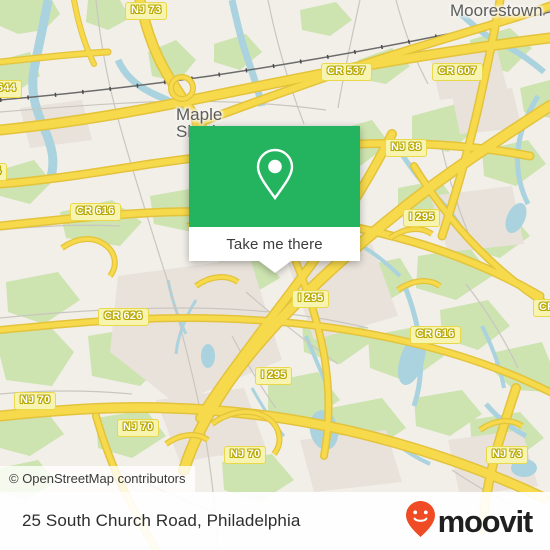 This screenshot has width=550, height=550. I want to click on road-shield-cr-607: CR 607, so click(457, 72).